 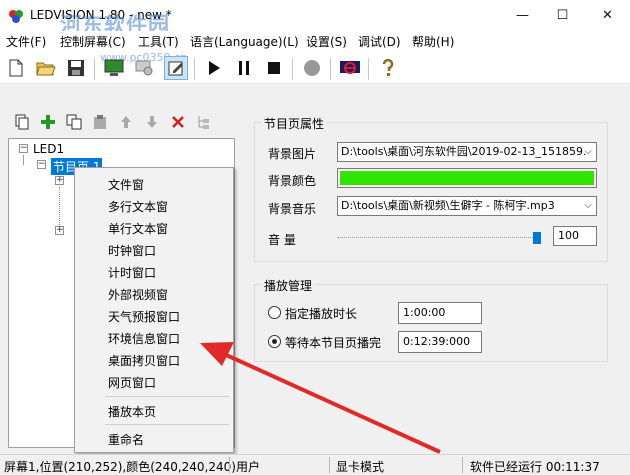 I want to click on app-logo-icon, so click(x=16, y=16).